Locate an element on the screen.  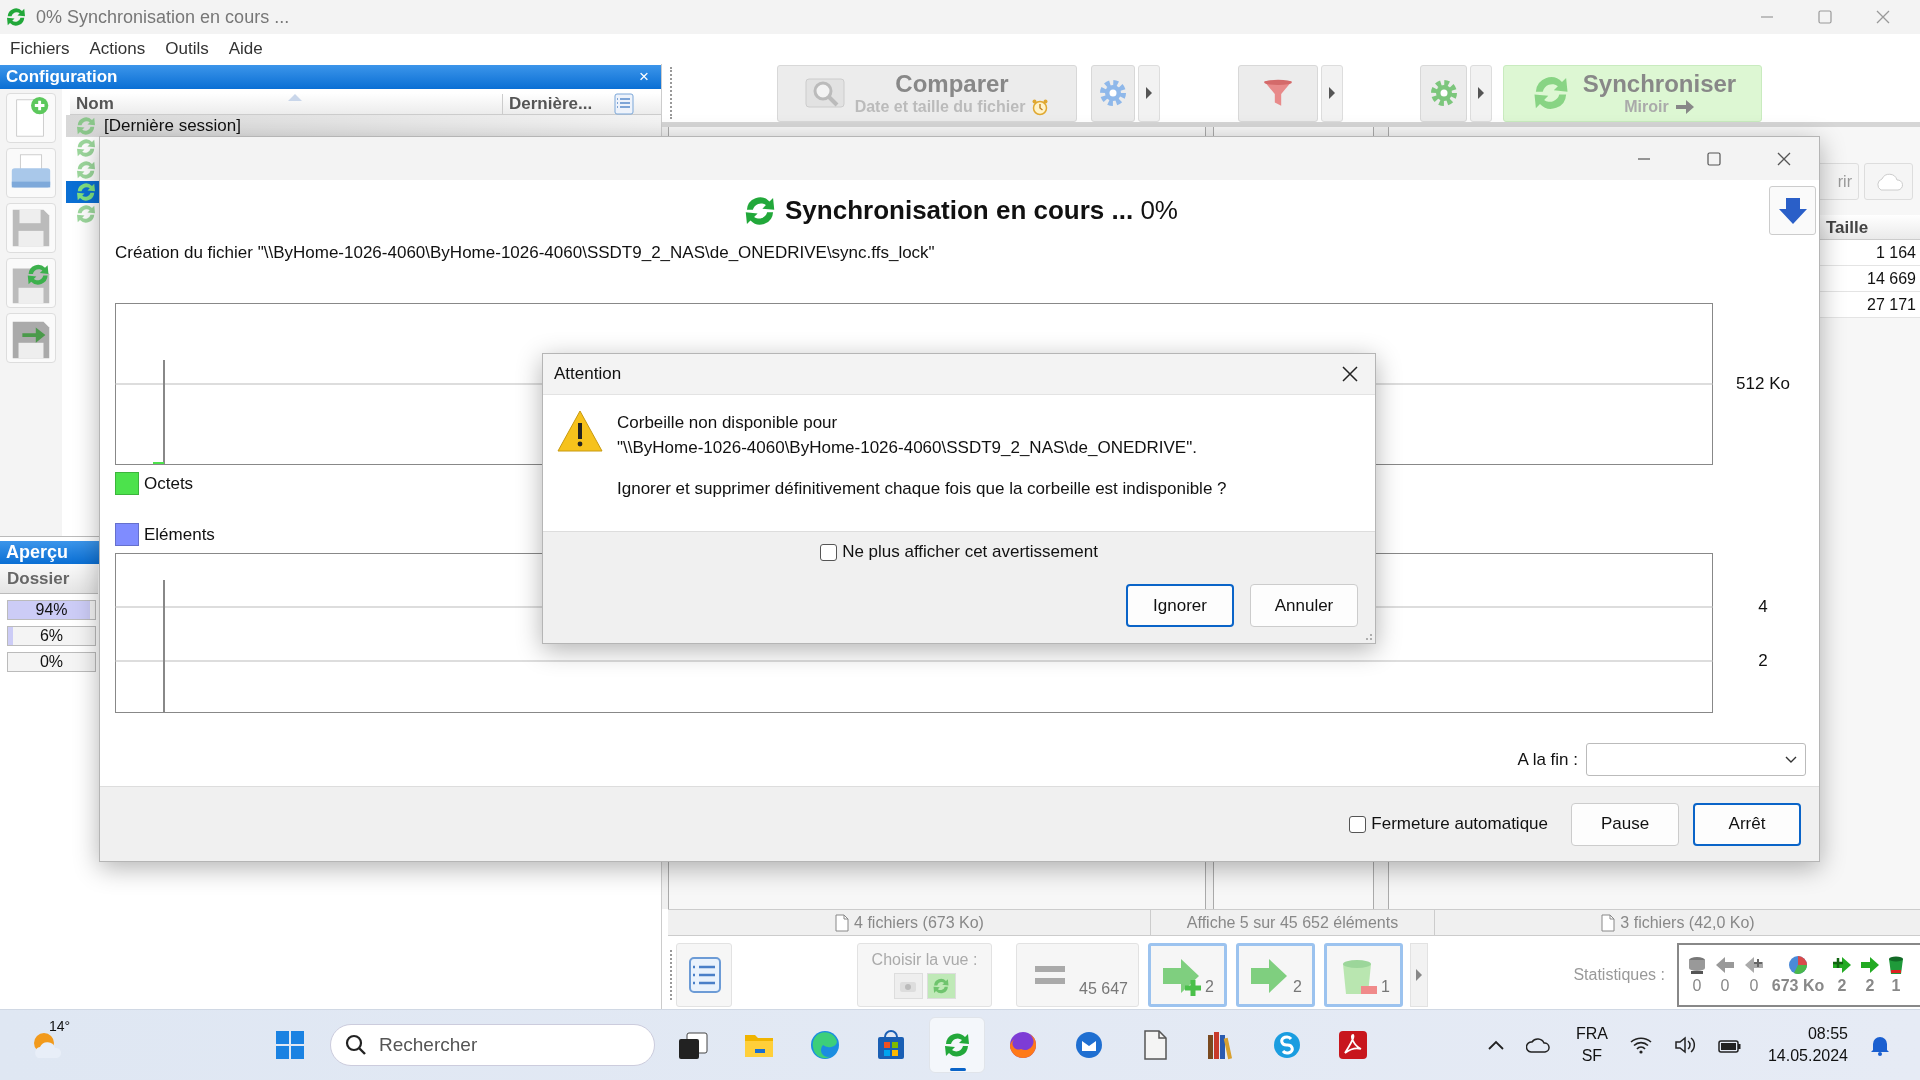
column-header: Nom is located at coordinates (286, 103).